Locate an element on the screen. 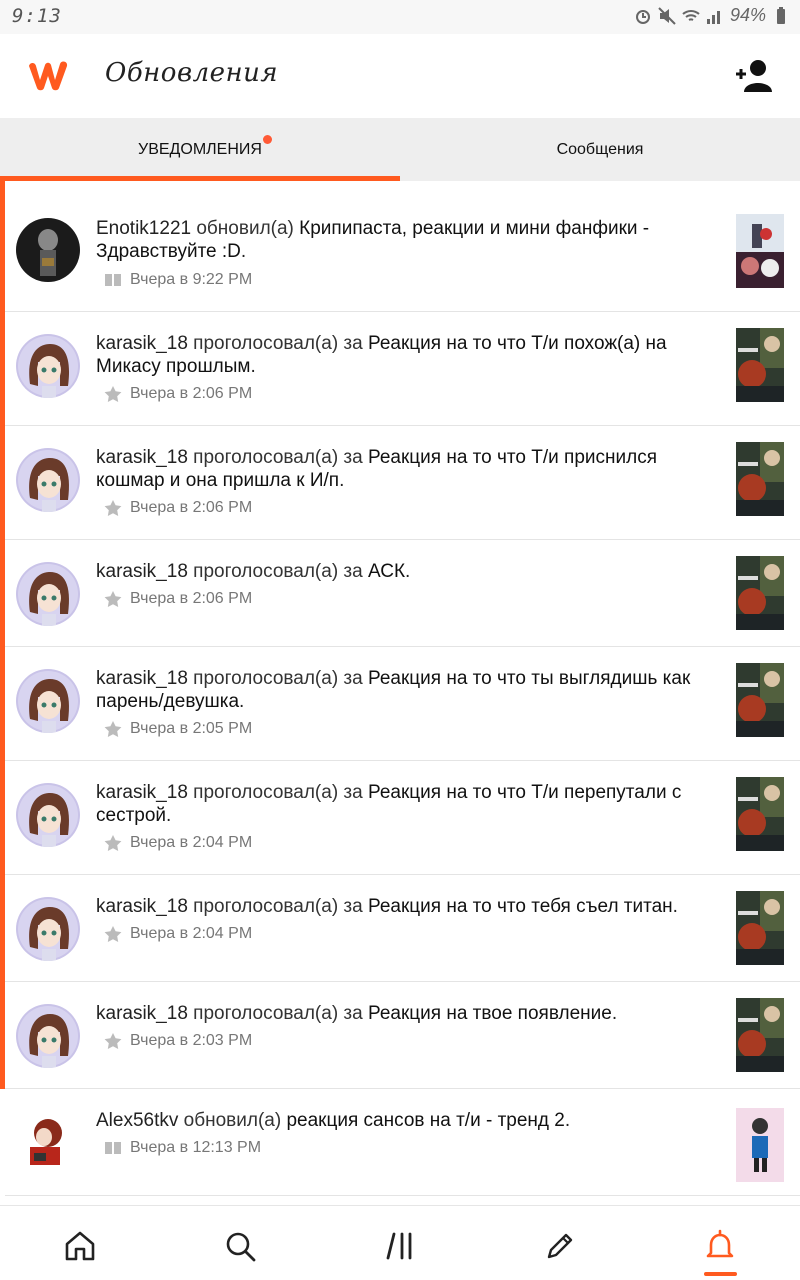 Image resolution: width=800 pixels, height=1280 pixels. action-text: обновил(а) is located at coordinates (245, 228).